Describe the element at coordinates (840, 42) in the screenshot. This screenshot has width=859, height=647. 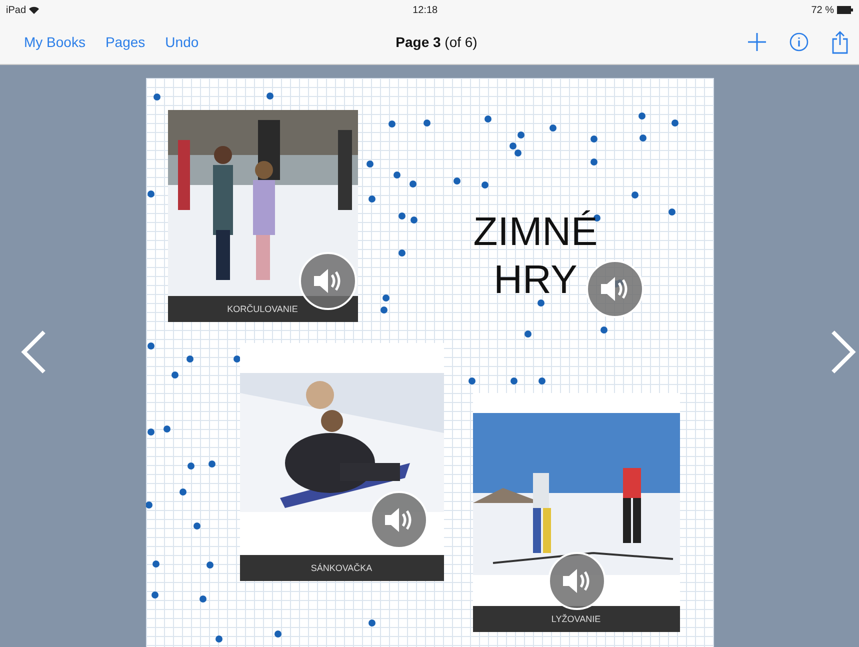
I see `share-icon` at that location.